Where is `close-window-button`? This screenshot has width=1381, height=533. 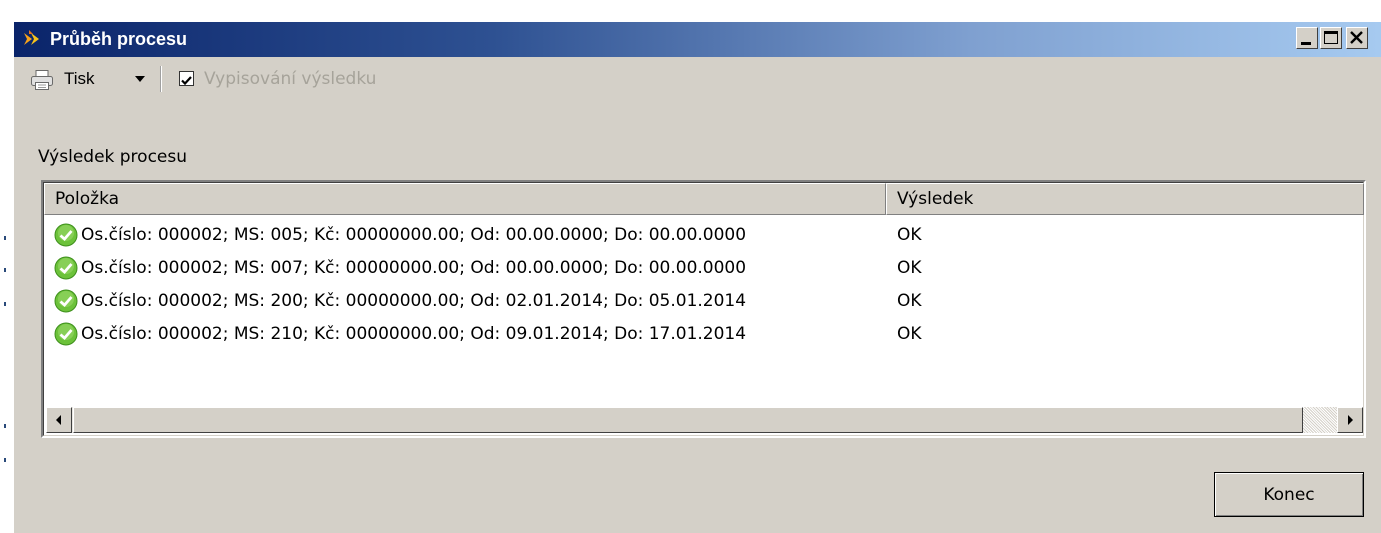
close-window-button is located at coordinates (1357, 38).